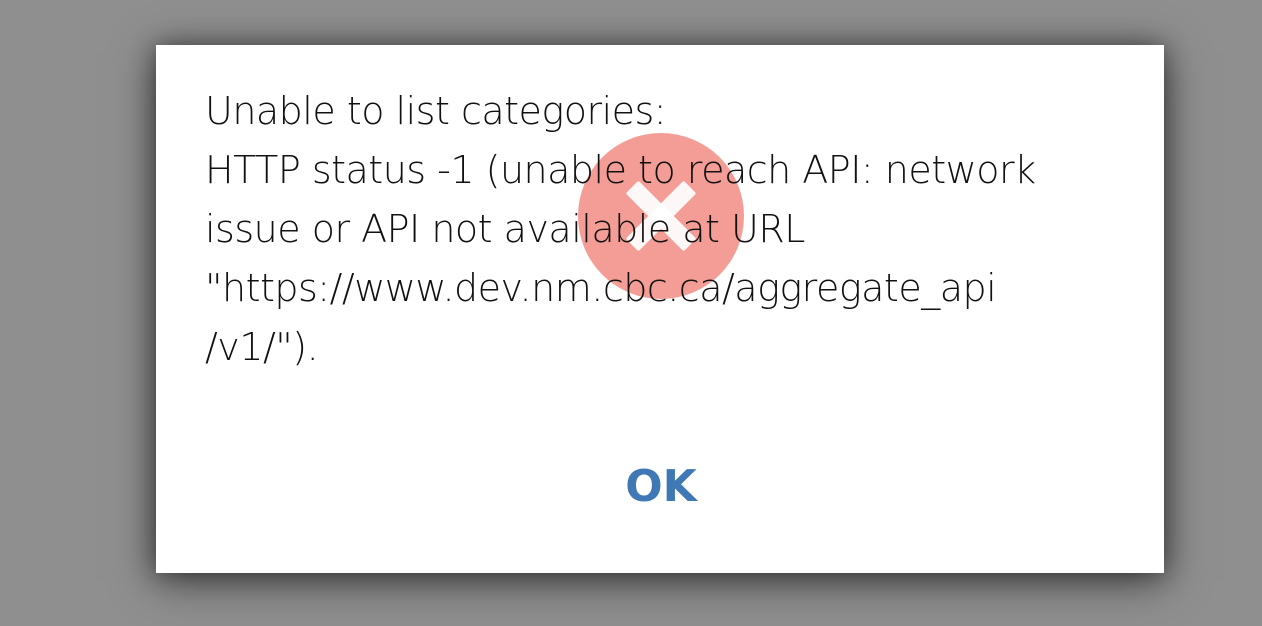 Image resolution: width=1262 pixels, height=626 pixels. What do you see at coordinates (601, 288) in the screenshot?
I see `error-message-line: "https://www.dev.nm.cbc.ca/aggregate_api` at bounding box center [601, 288].